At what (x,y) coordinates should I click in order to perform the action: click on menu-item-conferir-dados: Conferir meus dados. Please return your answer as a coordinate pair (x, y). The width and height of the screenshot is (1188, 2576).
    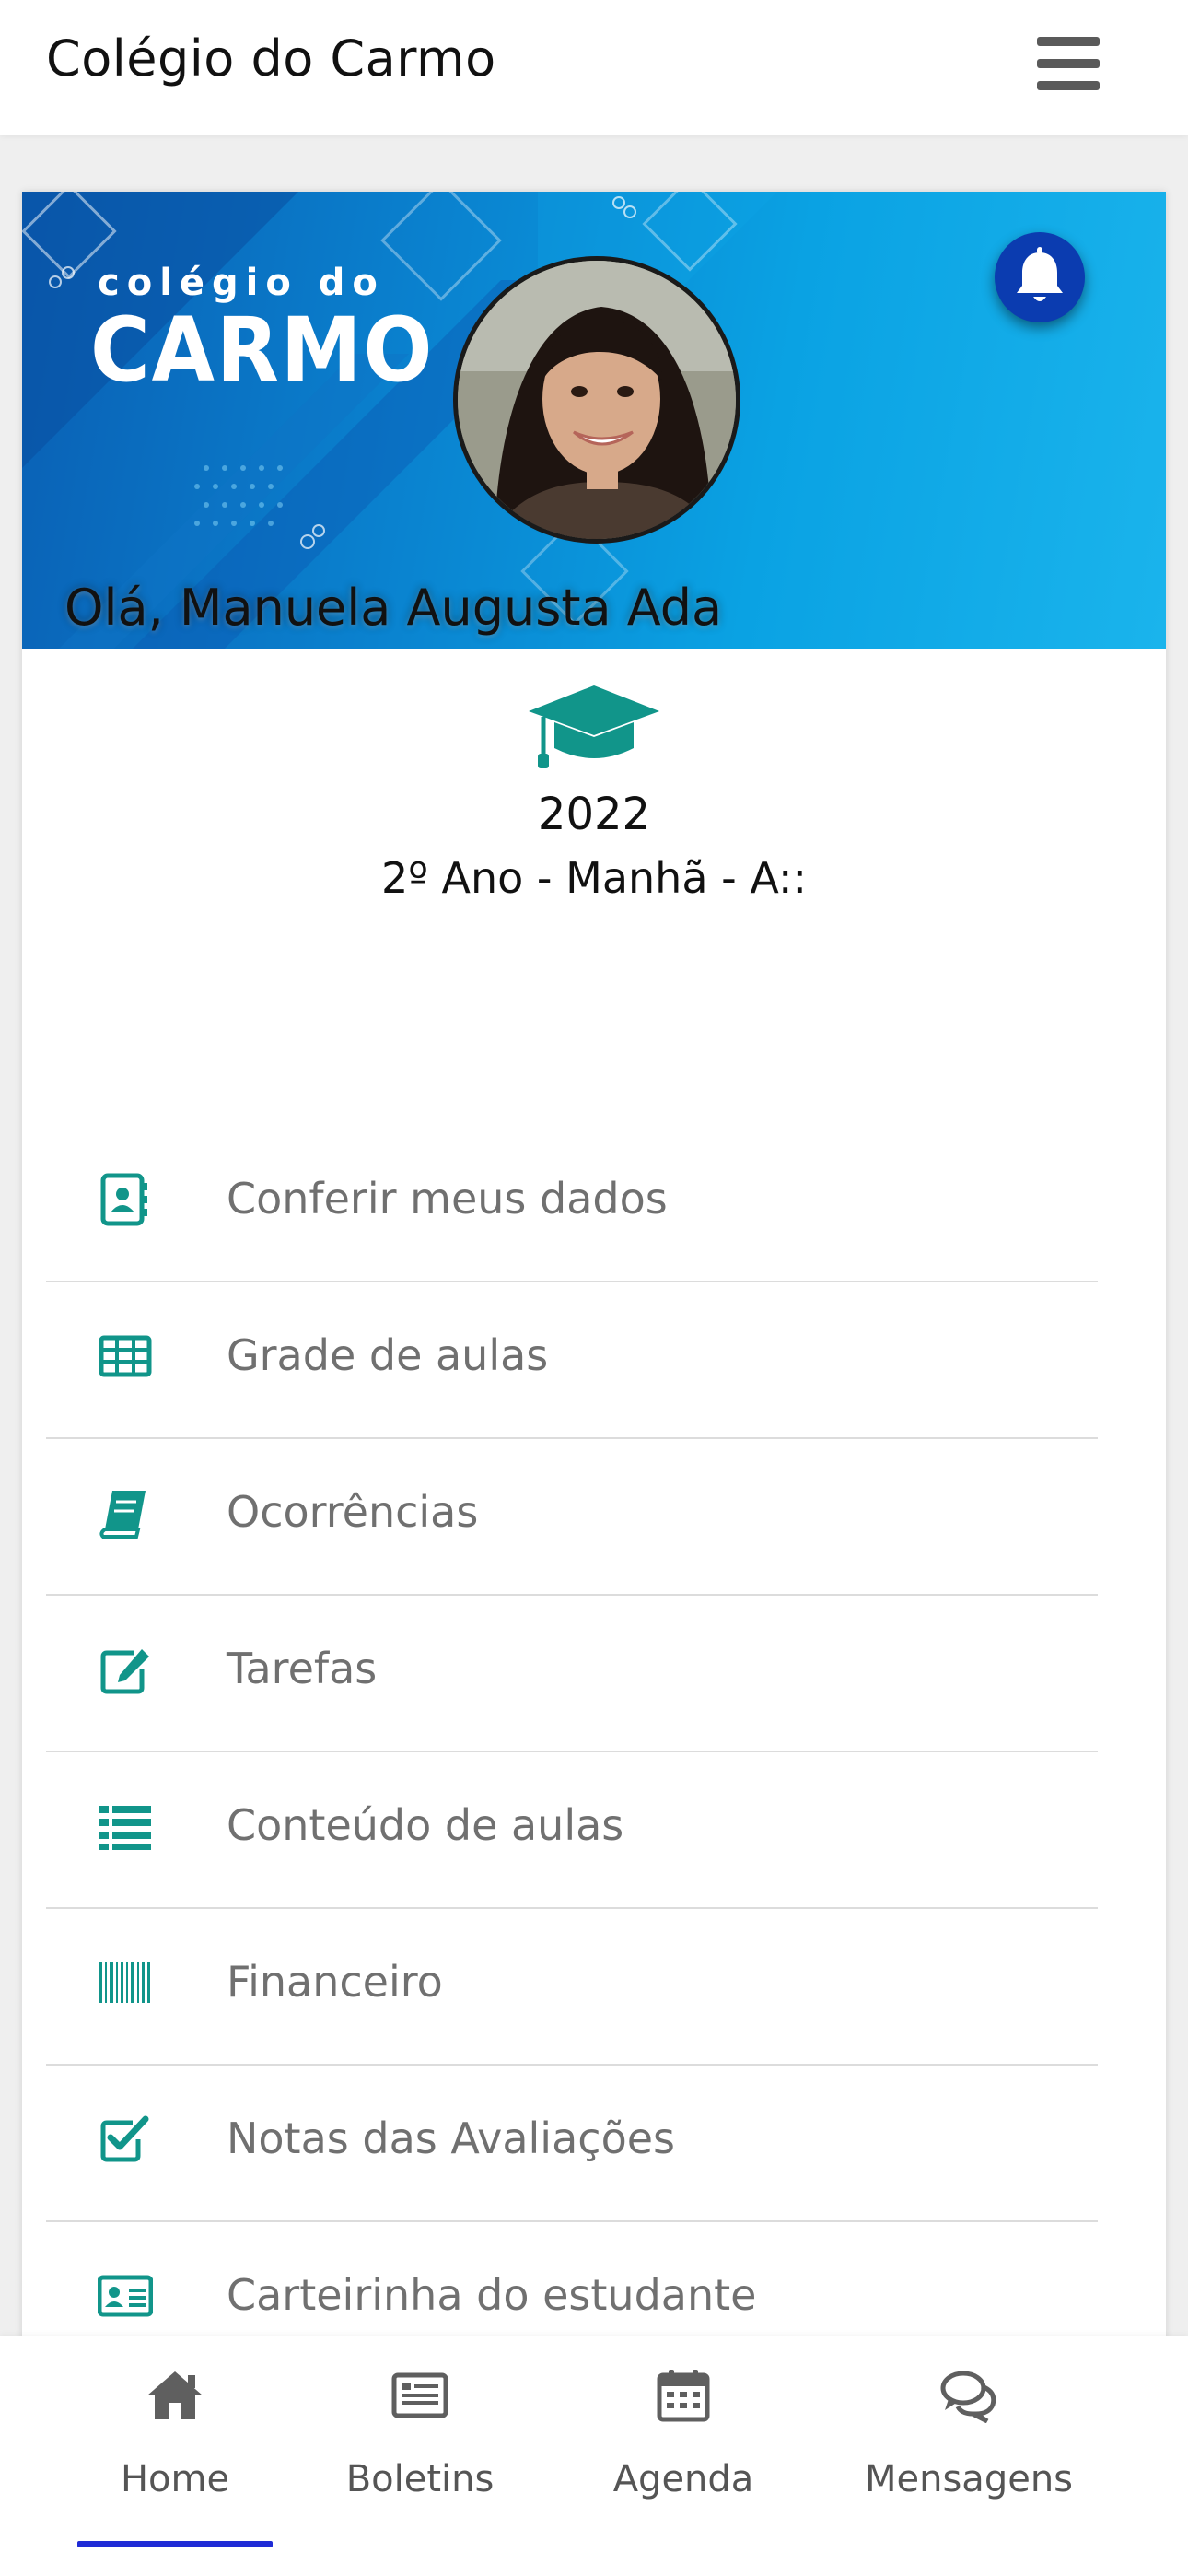
    Looking at the image, I should click on (572, 1204).